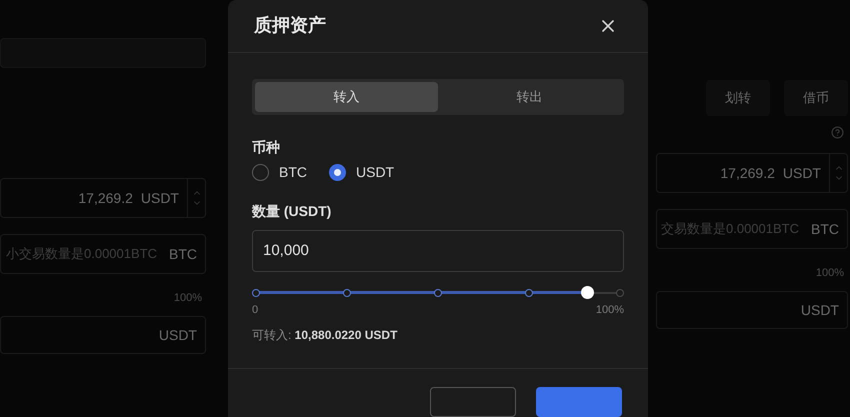  I want to click on input-field: 交易数量是0.00001BTC BTC, so click(752, 229).